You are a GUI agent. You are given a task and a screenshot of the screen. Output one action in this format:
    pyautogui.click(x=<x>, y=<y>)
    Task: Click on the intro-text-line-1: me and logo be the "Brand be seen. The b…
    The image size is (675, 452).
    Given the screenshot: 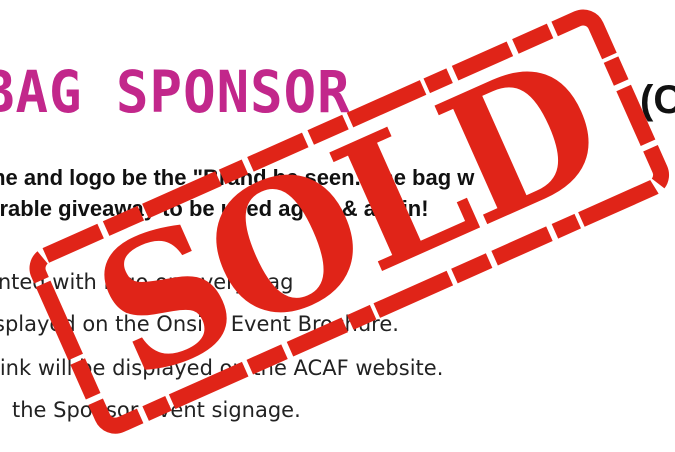 What is the action you would take?
    pyautogui.click(x=237, y=177)
    